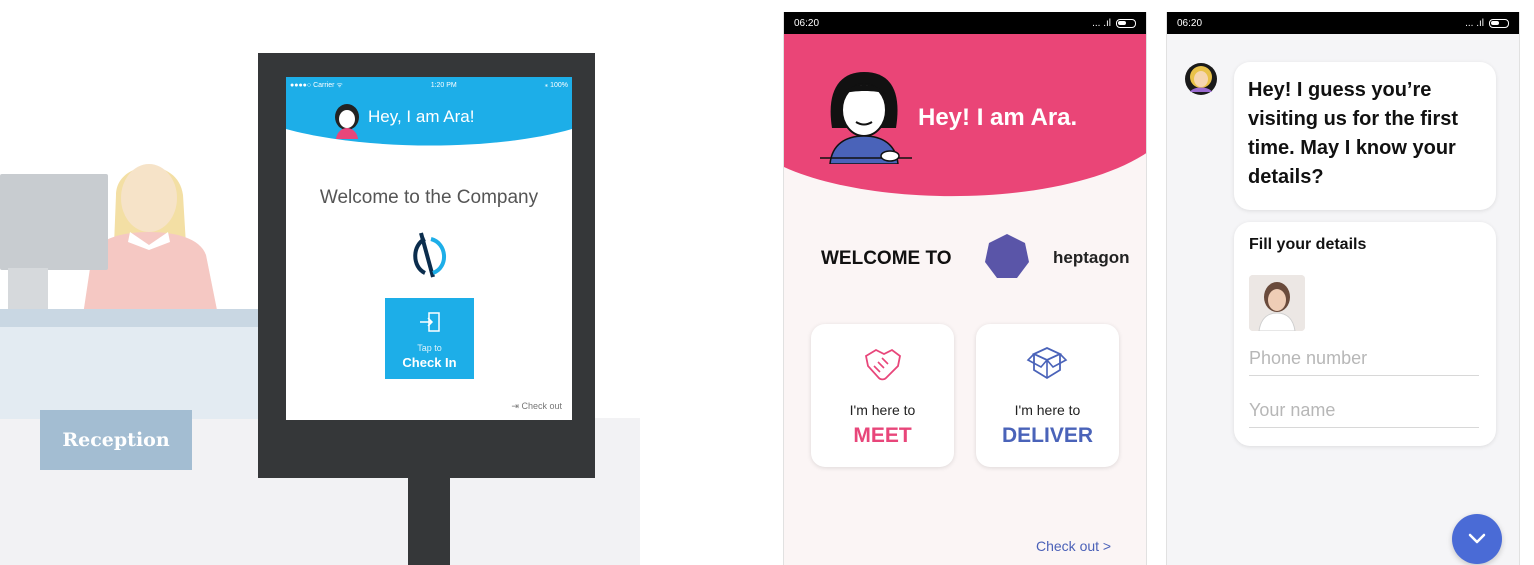 The height and width of the screenshot is (565, 1534). I want to click on welcome-title: Hey! I am Ara., so click(998, 117).